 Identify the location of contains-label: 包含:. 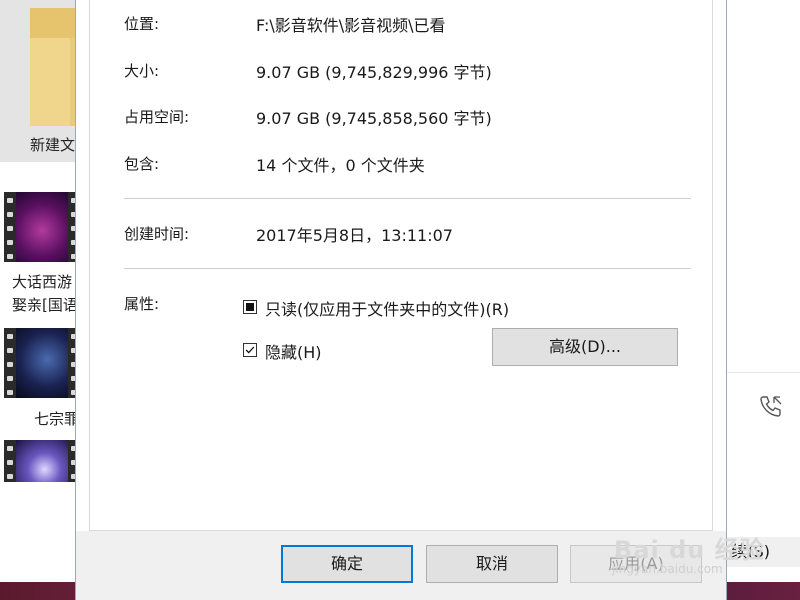
(142, 164).